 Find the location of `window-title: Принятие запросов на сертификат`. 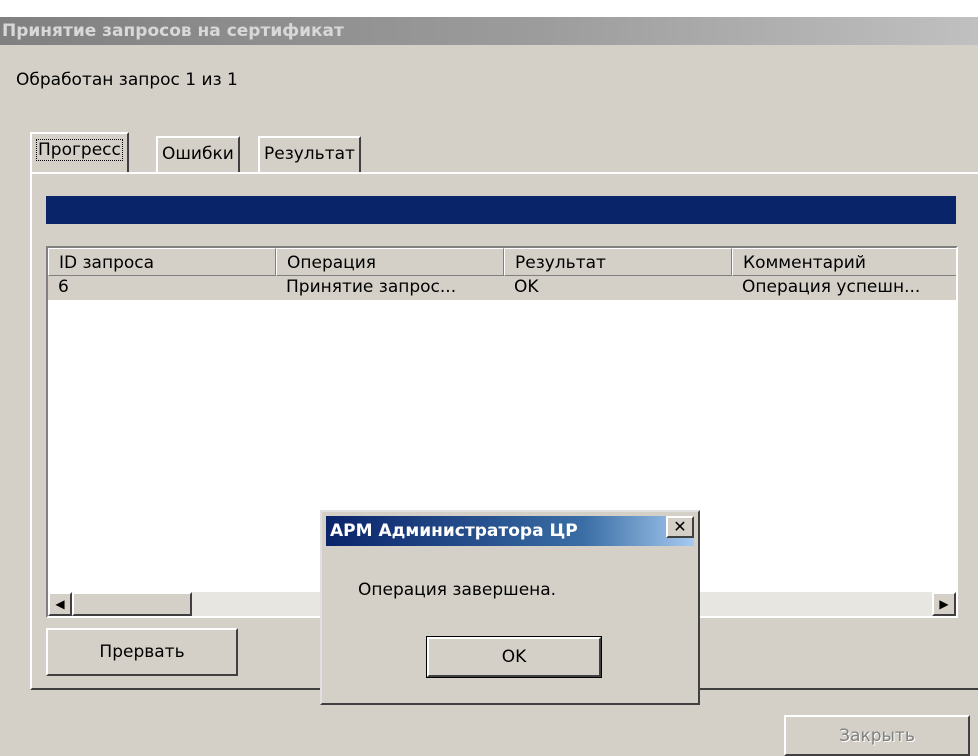

window-title: Принятие запросов на сертификат is located at coordinates (173, 31).